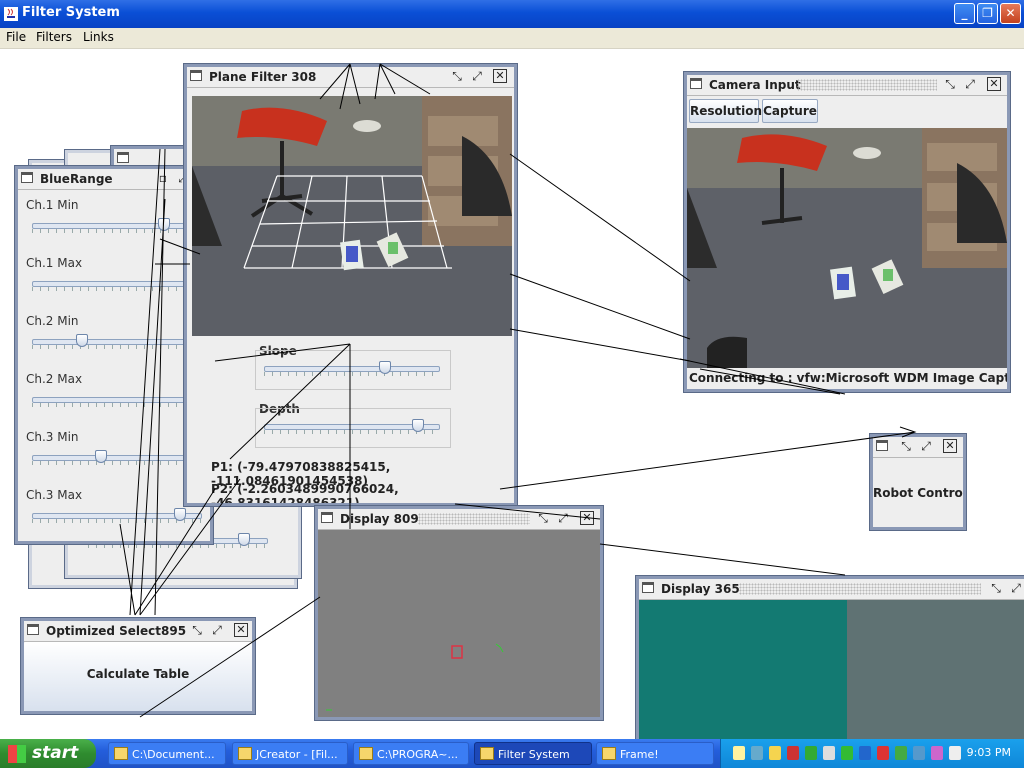  What do you see at coordinates (1010, 13) in the screenshot?
I see `close-button: ✕` at bounding box center [1010, 13].